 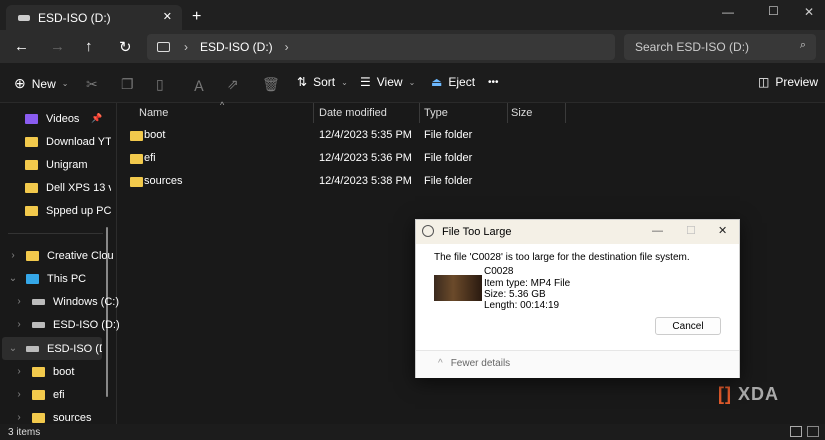 What do you see at coordinates (499, 271) in the screenshot?
I see `file-name: C0028` at bounding box center [499, 271].